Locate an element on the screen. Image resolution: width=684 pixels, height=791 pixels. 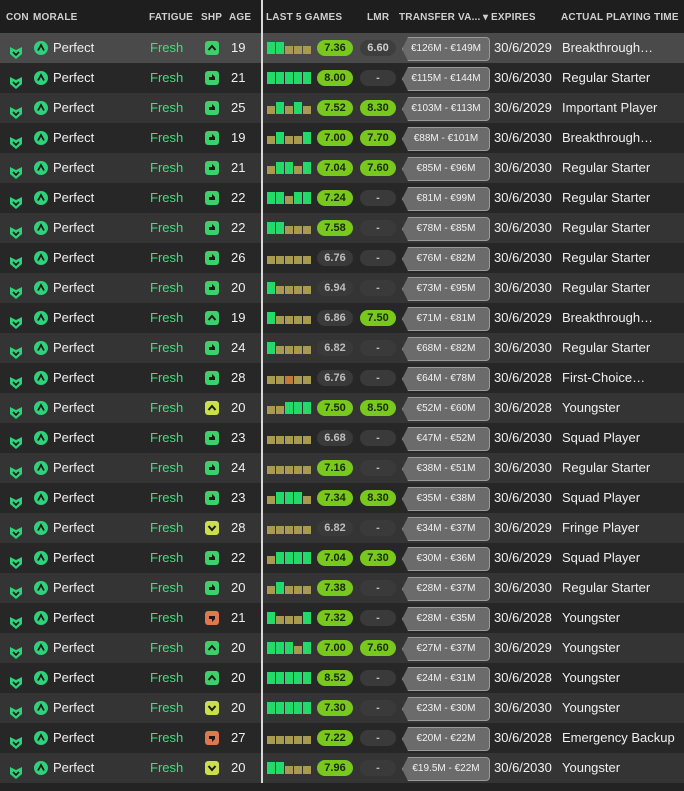
transfer-value: €85M - €96M is located at coordinates (446, 169).